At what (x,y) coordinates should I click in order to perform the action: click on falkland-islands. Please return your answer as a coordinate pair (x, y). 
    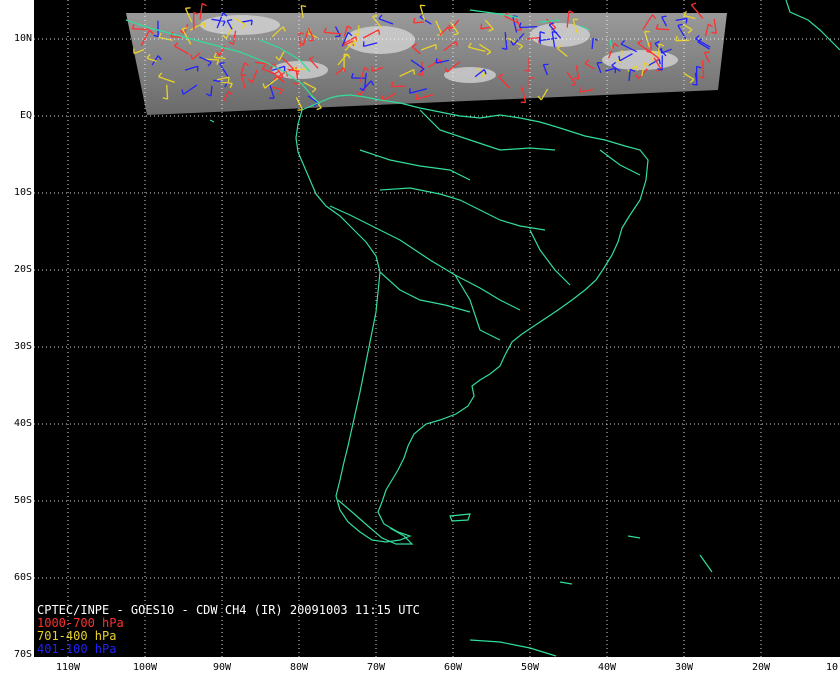
    Looking at the image, I should click on (460, 517).